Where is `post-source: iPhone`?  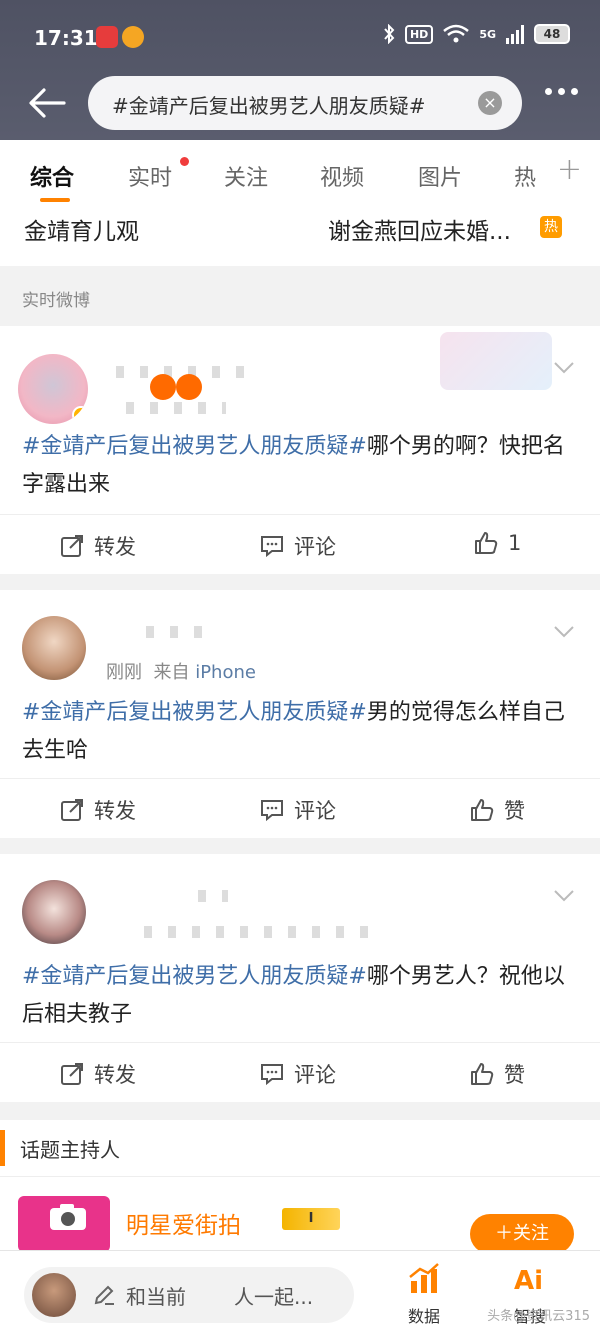
post-source: iPhone is located at coordinates (225, 672).